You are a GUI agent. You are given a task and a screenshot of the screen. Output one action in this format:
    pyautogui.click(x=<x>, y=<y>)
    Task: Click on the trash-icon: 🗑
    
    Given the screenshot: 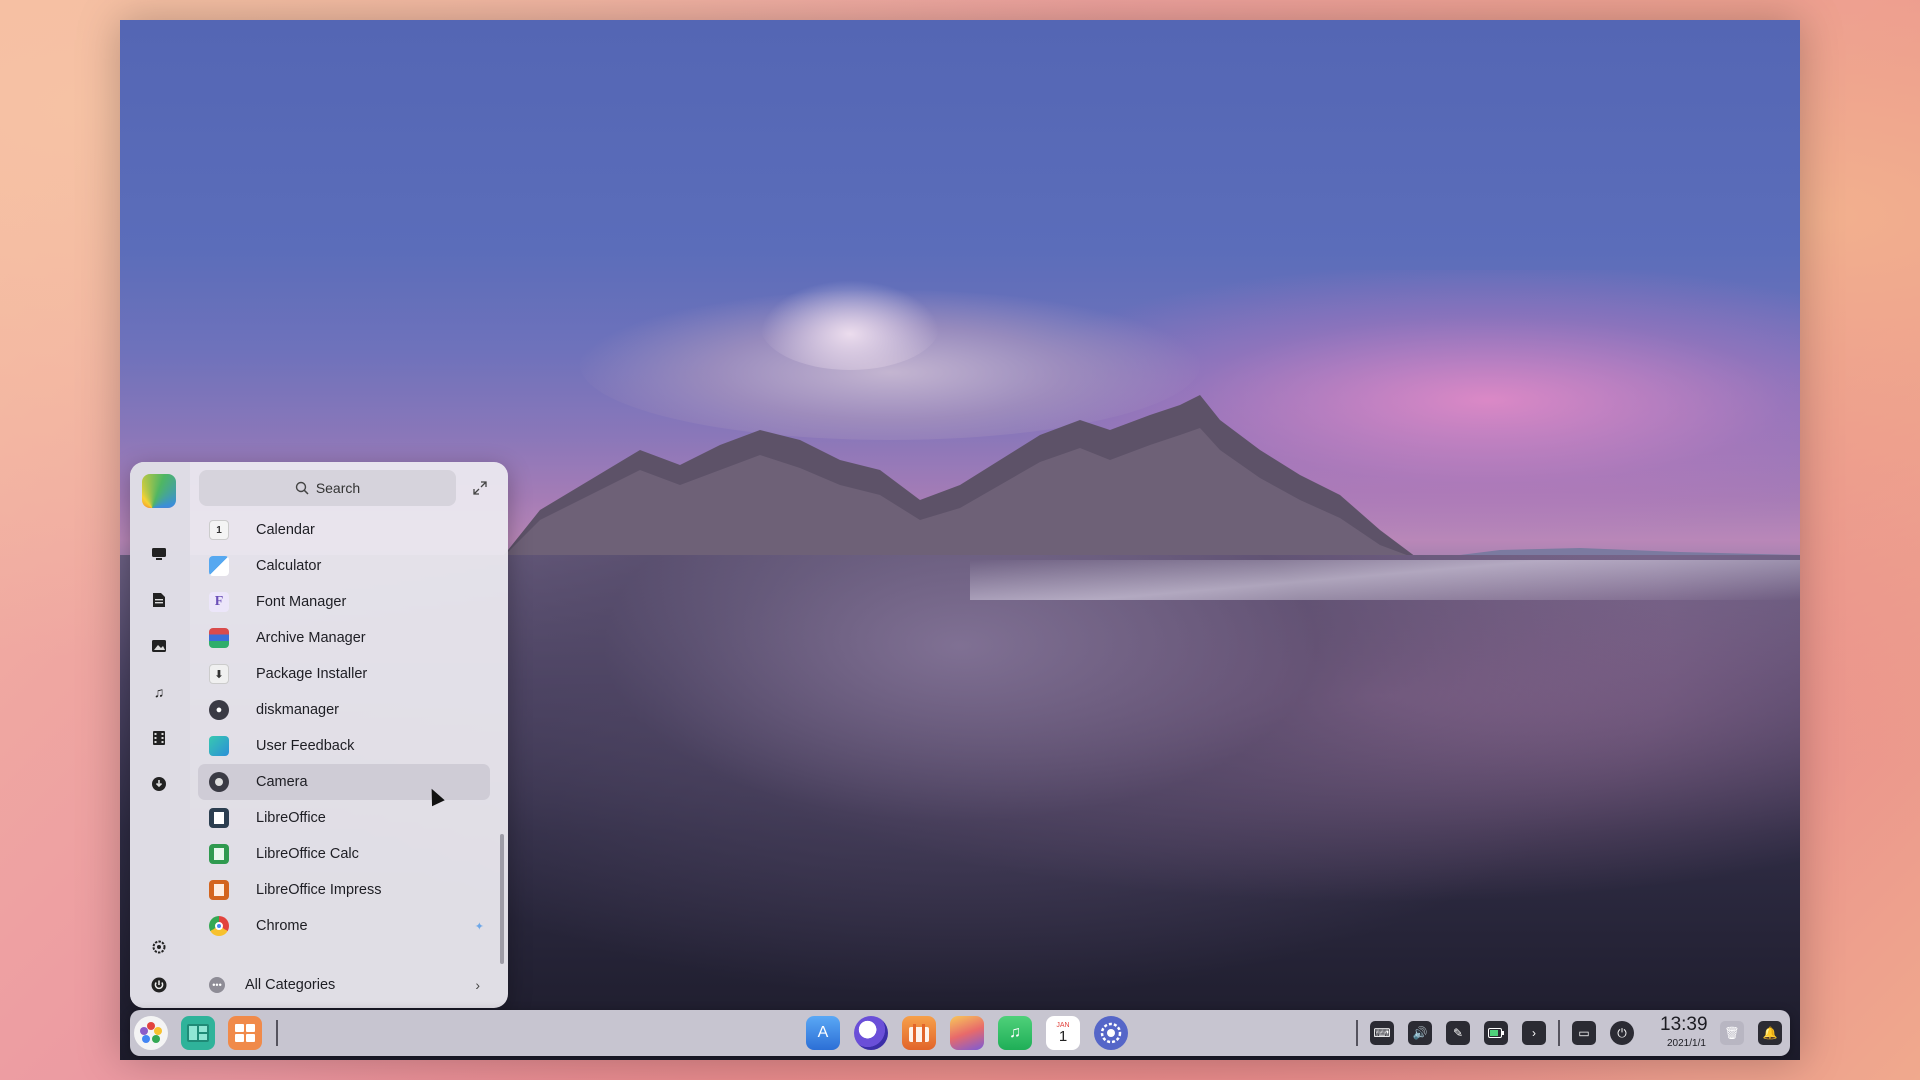 What is the action you would take?
    pyautogui.click(x=1732, y=1033)
    